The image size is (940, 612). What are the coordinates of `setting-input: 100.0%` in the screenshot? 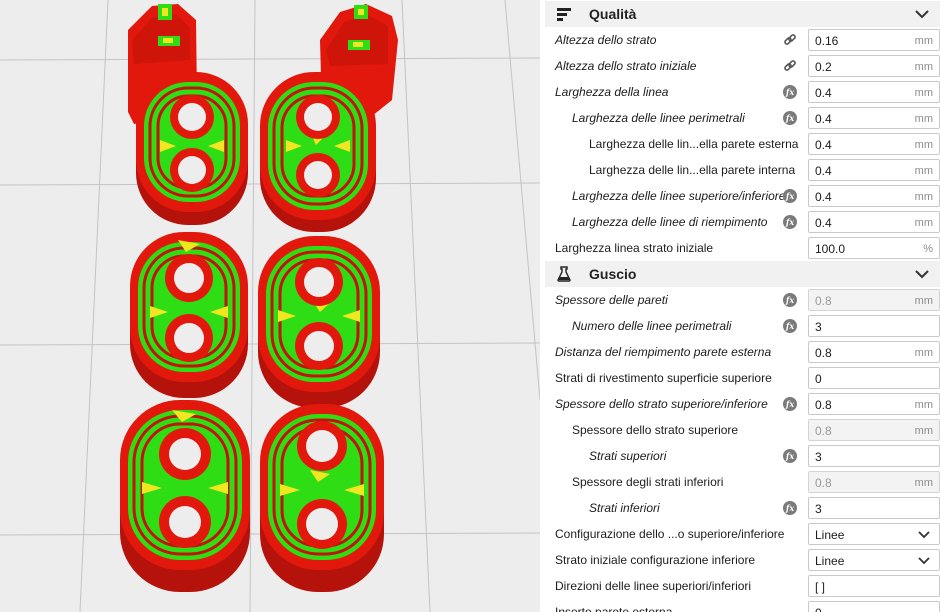 It's located at (874, 248).